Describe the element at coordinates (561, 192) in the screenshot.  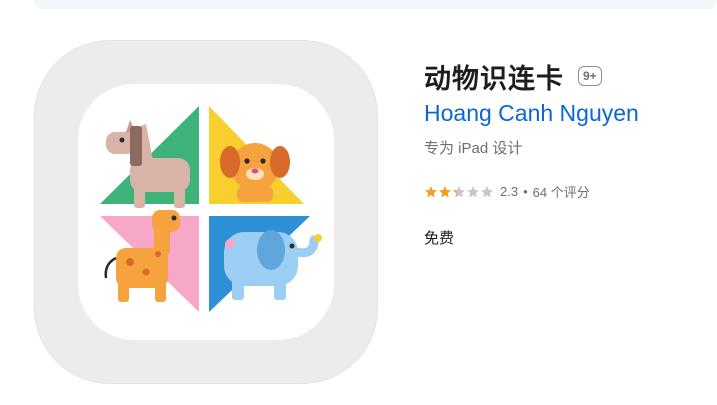
I see `rating-count: 64 个评分` at that location.